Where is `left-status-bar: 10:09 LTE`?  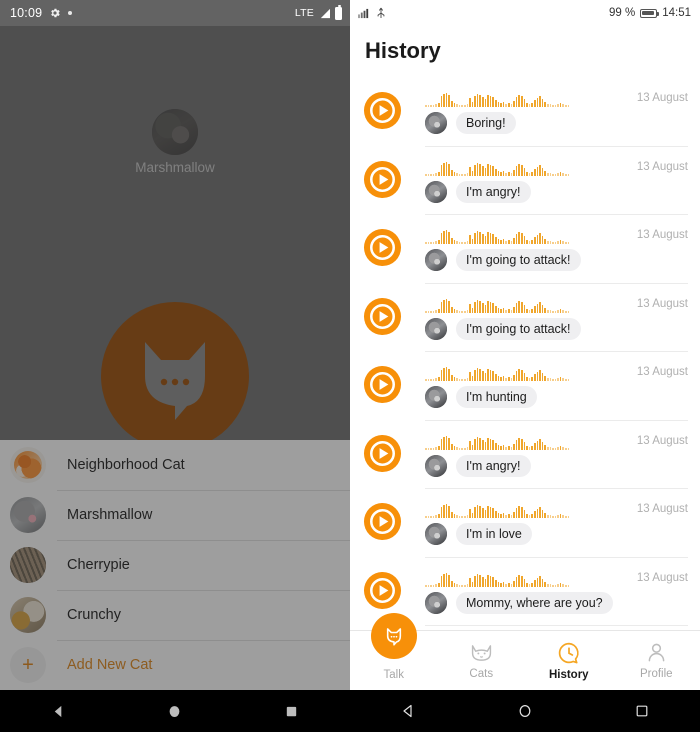
left-status-bar: 10:09 LTE is located at coordinates (175, 13).